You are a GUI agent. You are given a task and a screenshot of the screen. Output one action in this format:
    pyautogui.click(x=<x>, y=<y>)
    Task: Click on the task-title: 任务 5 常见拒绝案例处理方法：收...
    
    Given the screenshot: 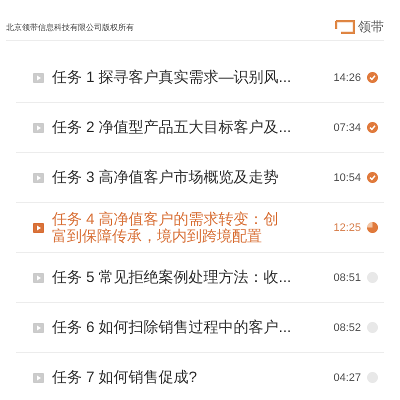 What is the action you would take?
    pyautogui.click(x=172, y=278)
    